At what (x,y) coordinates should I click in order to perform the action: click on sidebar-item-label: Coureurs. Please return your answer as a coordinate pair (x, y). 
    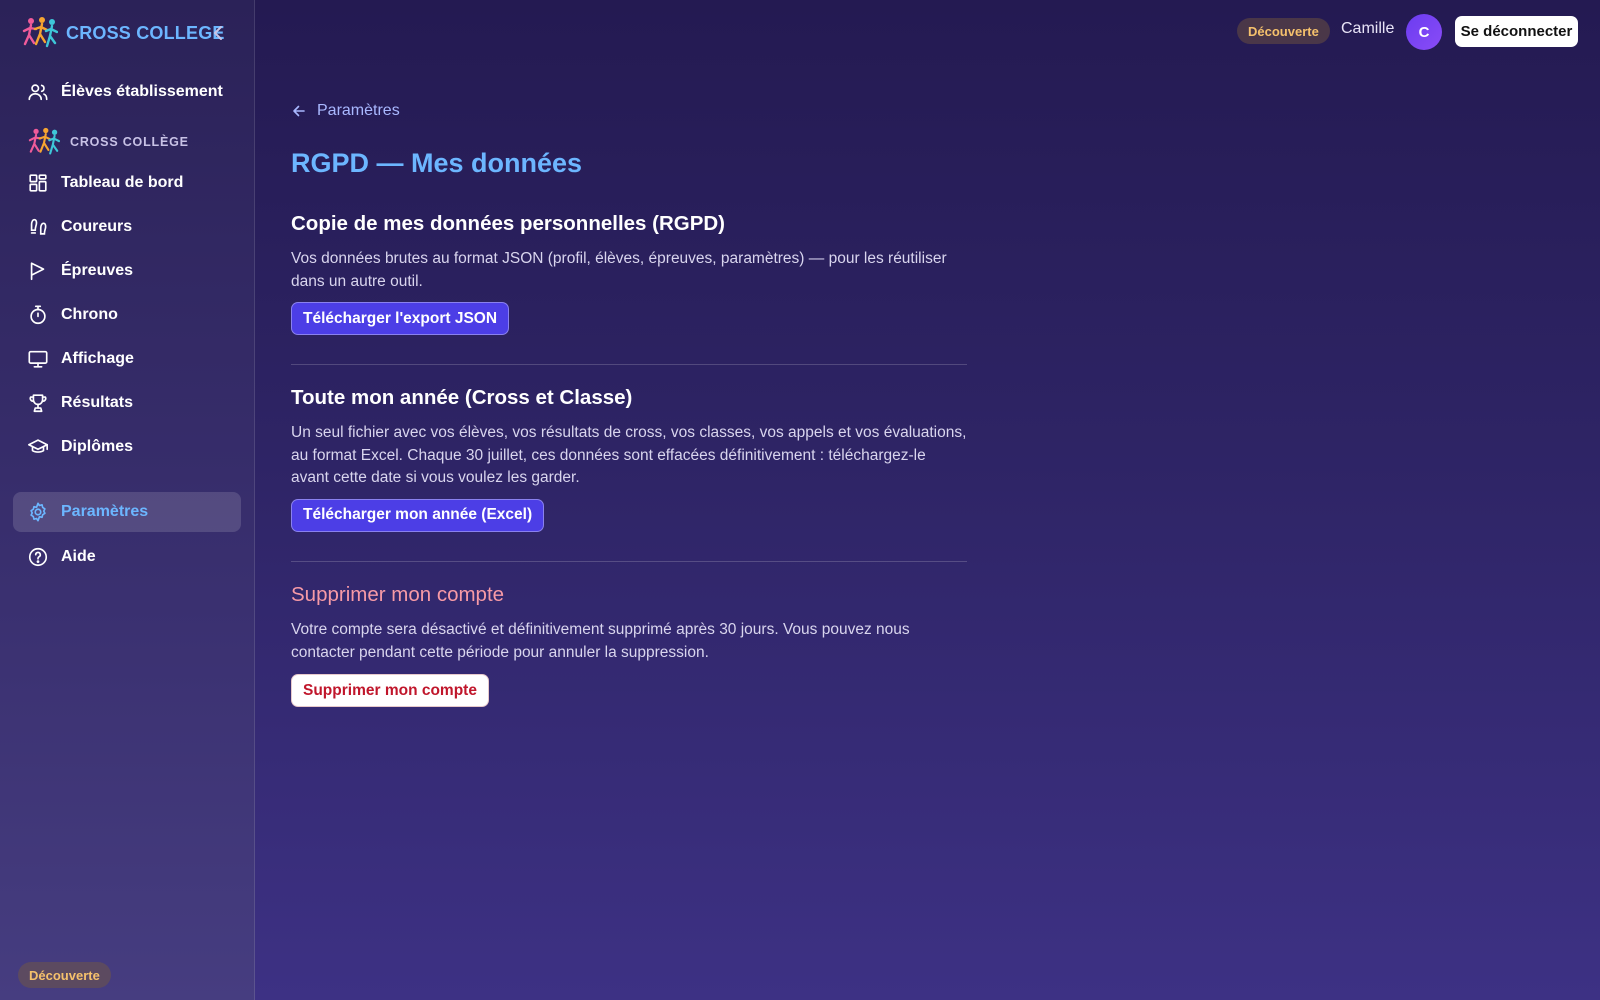
    Looking at the image, I should click on (97, 226).